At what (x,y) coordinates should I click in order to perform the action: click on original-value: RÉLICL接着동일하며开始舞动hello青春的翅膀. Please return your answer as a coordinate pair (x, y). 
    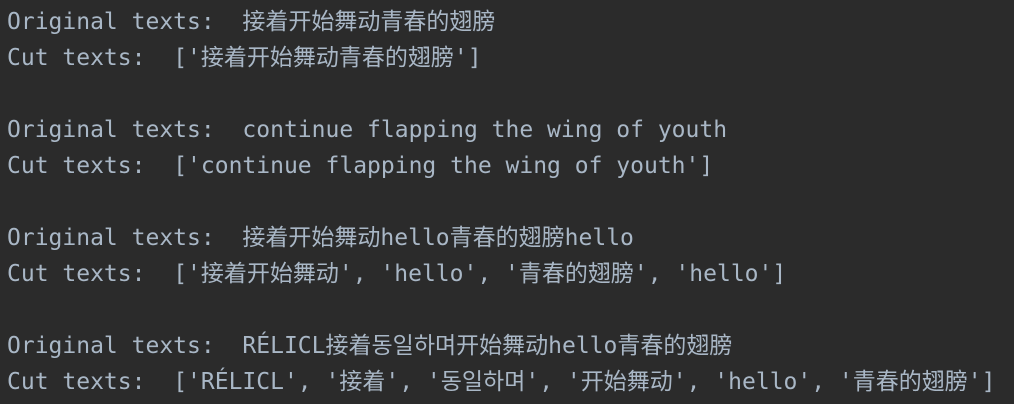
    Looking at the image, I should click on (487, 346).